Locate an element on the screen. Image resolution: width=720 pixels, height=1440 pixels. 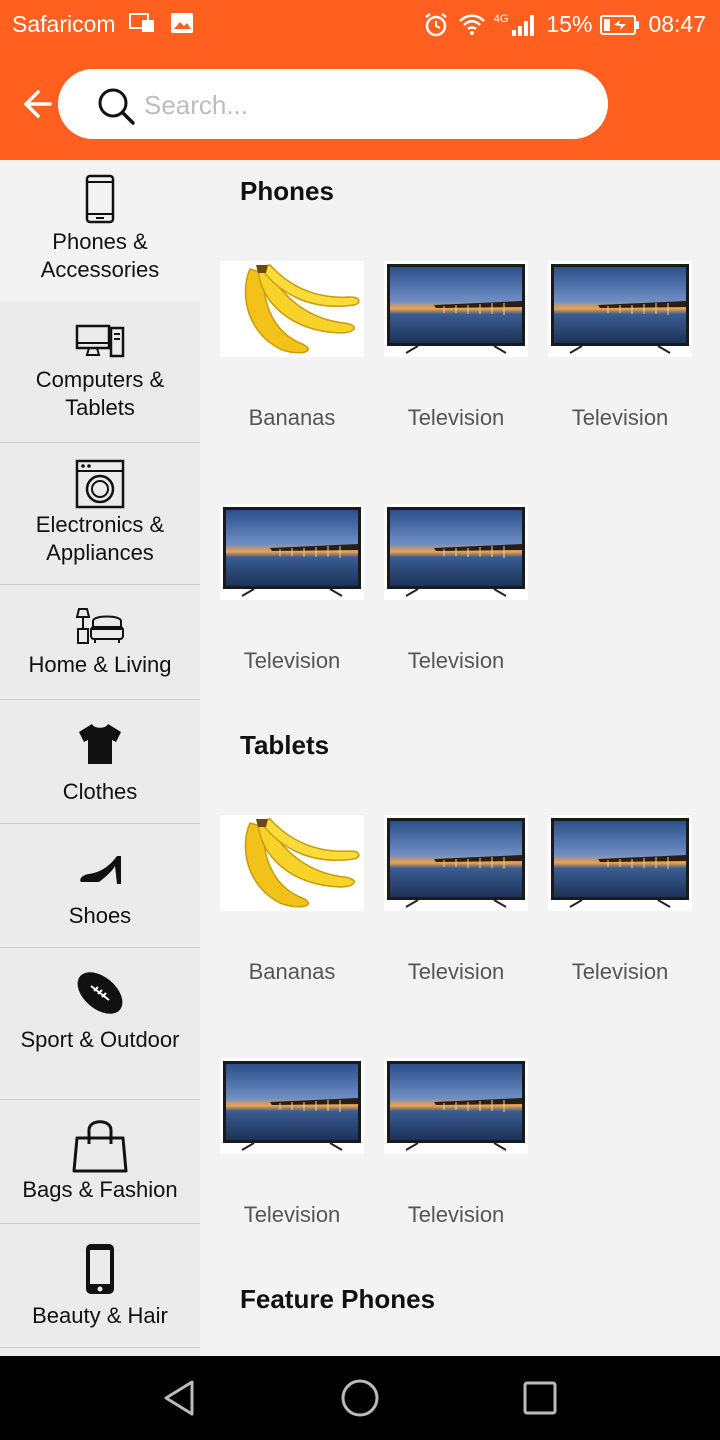
sidebar-item-label: Phones & Accessories is located at coordinates (100, 255).